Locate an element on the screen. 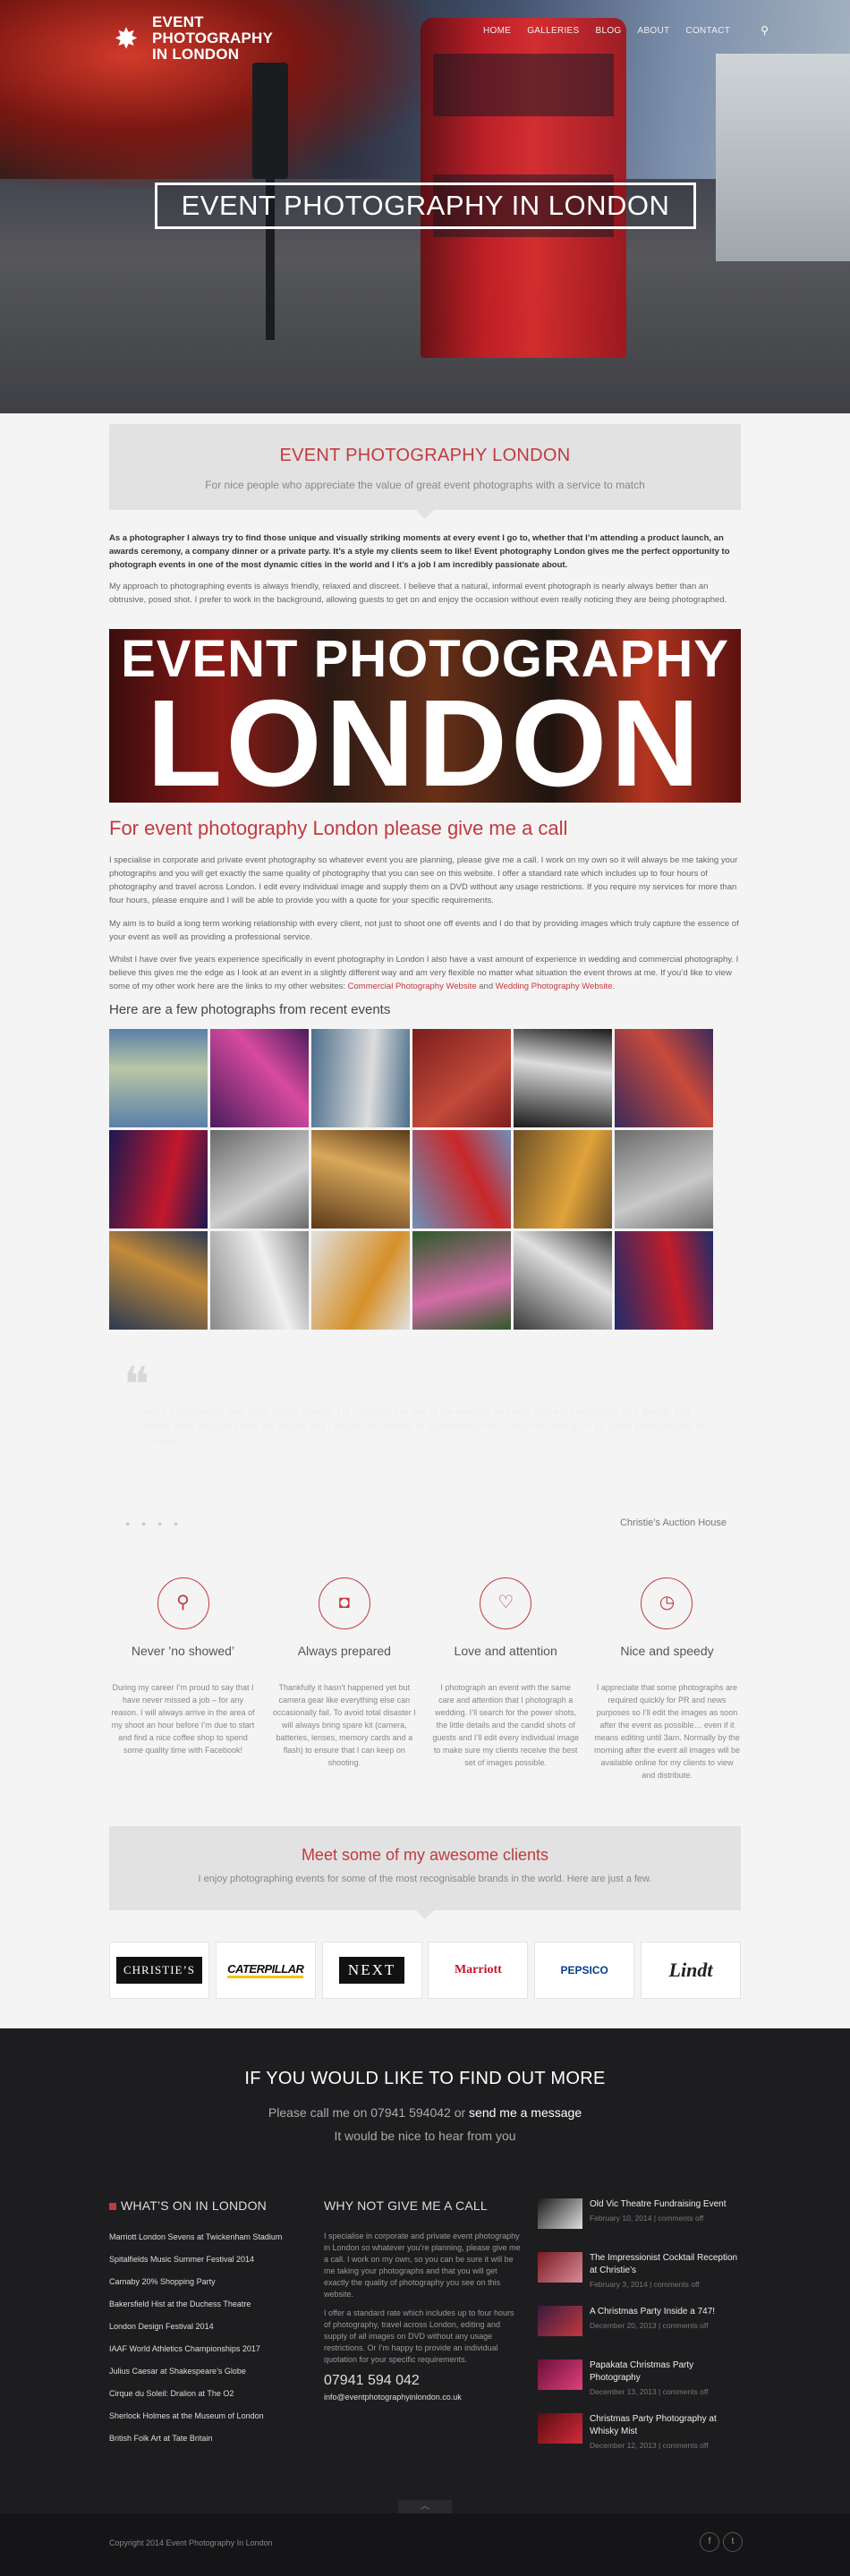 Image resolution: width=850 pixels, height=2576 pixels. nav-contact: CONTACT is located at coordinates (707, 31).